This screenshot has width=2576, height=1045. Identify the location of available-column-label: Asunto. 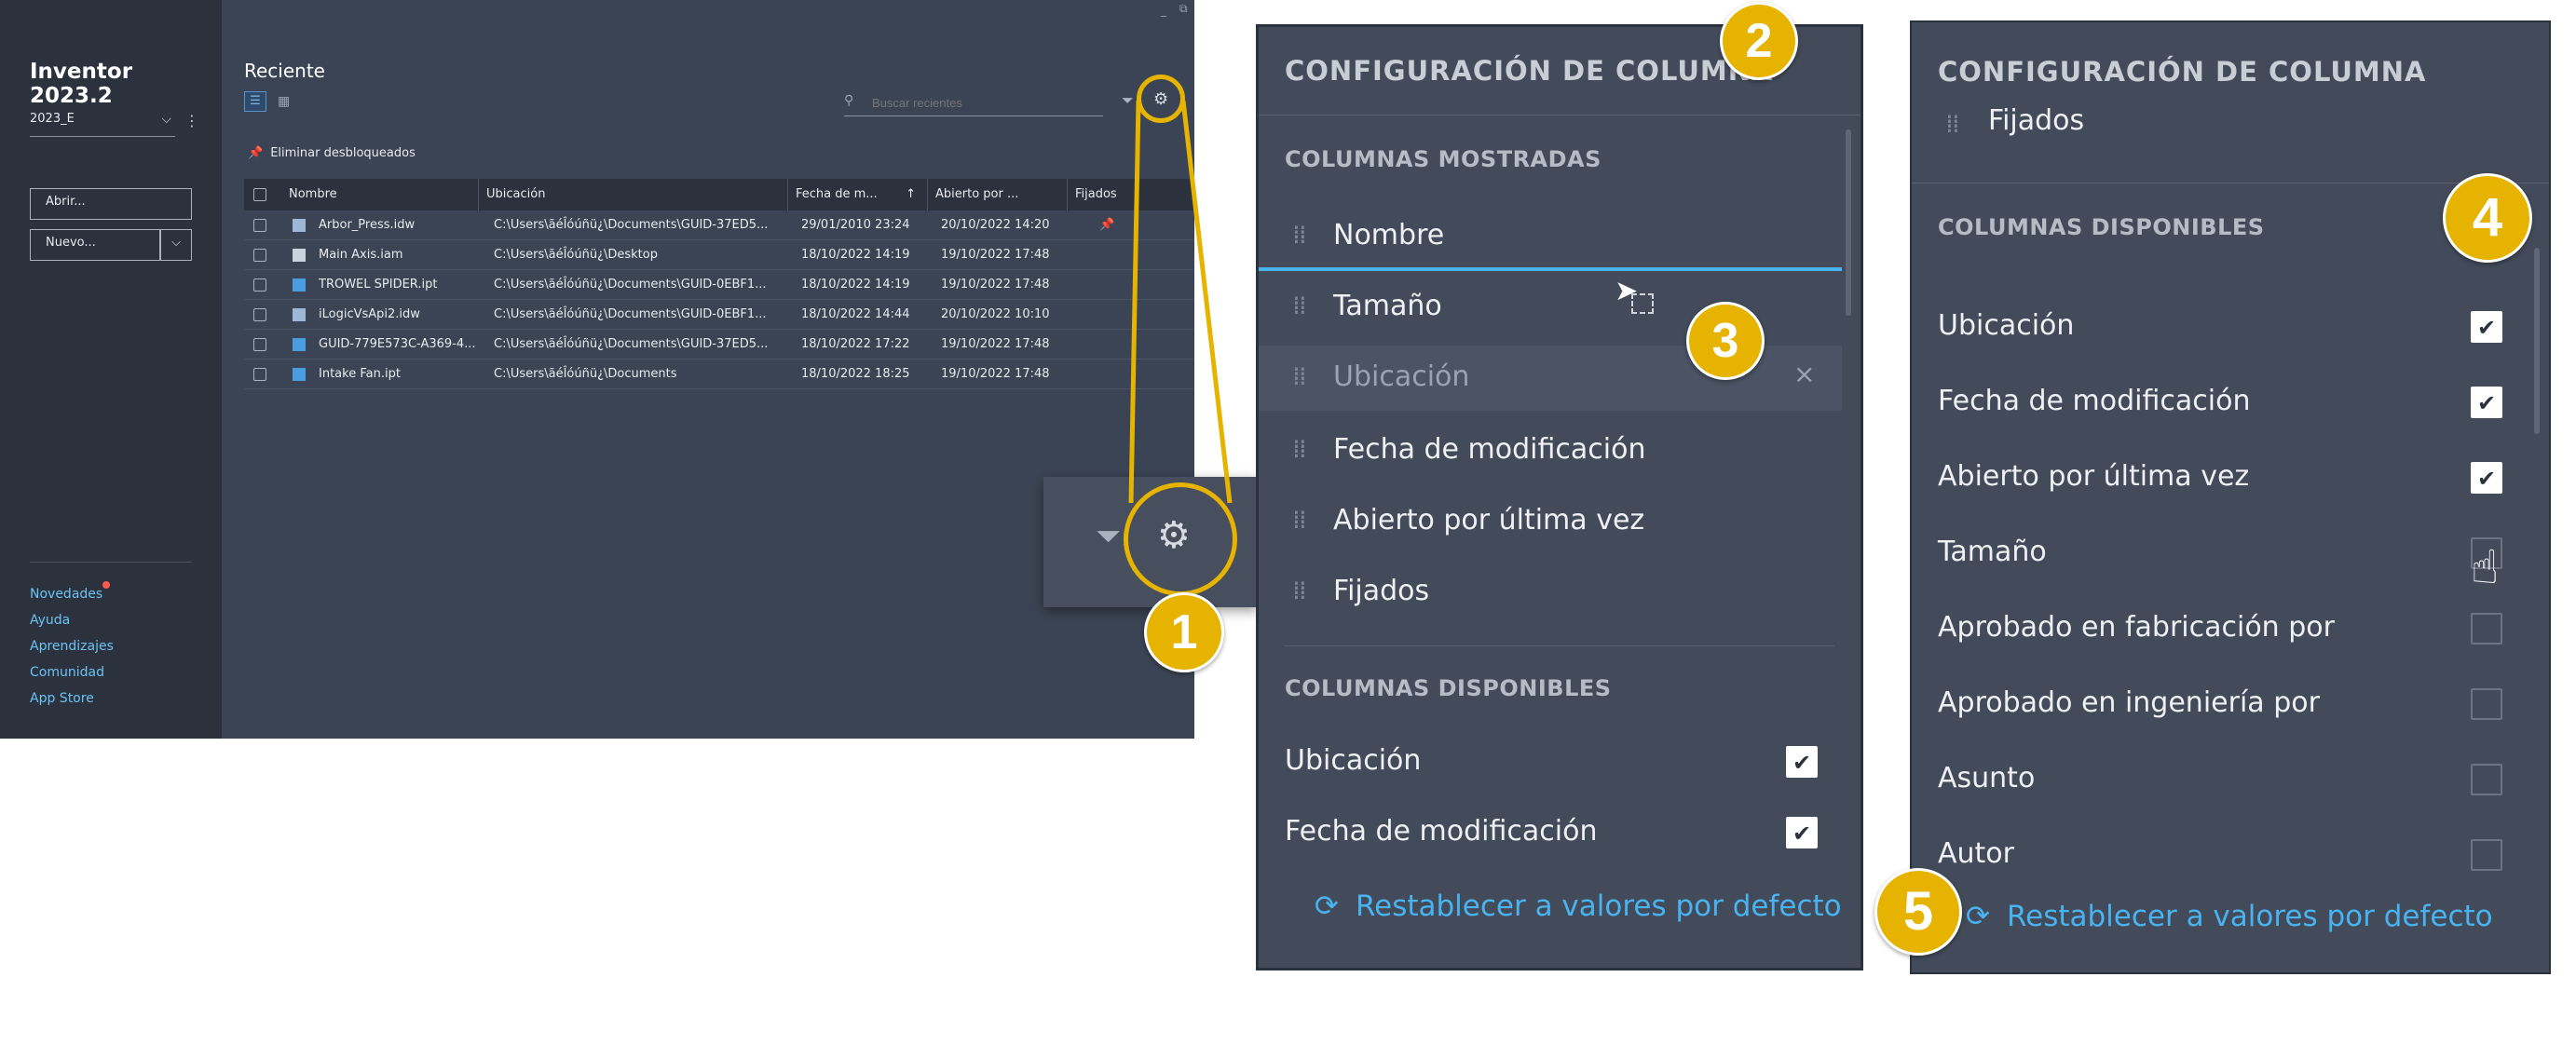
(1987, 778).